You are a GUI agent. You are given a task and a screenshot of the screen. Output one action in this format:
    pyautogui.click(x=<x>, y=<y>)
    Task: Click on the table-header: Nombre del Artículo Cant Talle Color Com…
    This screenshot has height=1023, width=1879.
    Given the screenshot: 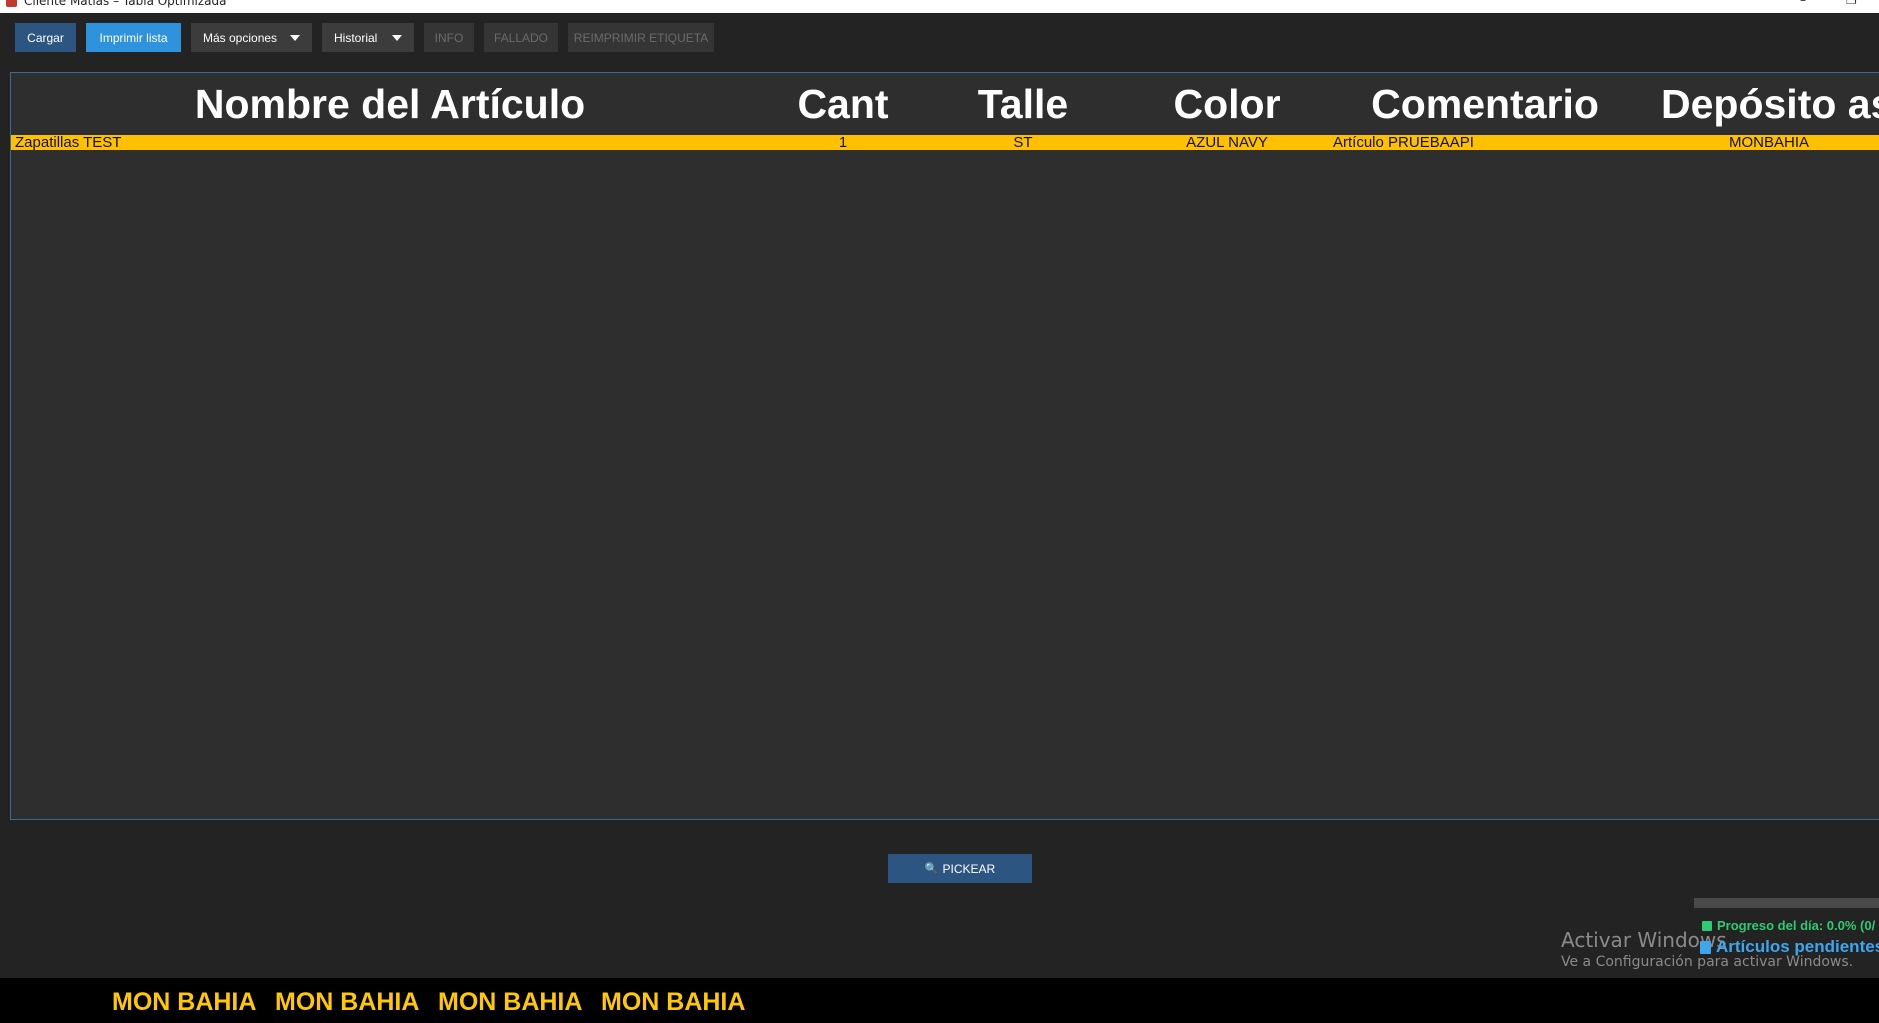 What is the action you would take?
    pyautogui.click(x=945, y=104)
    